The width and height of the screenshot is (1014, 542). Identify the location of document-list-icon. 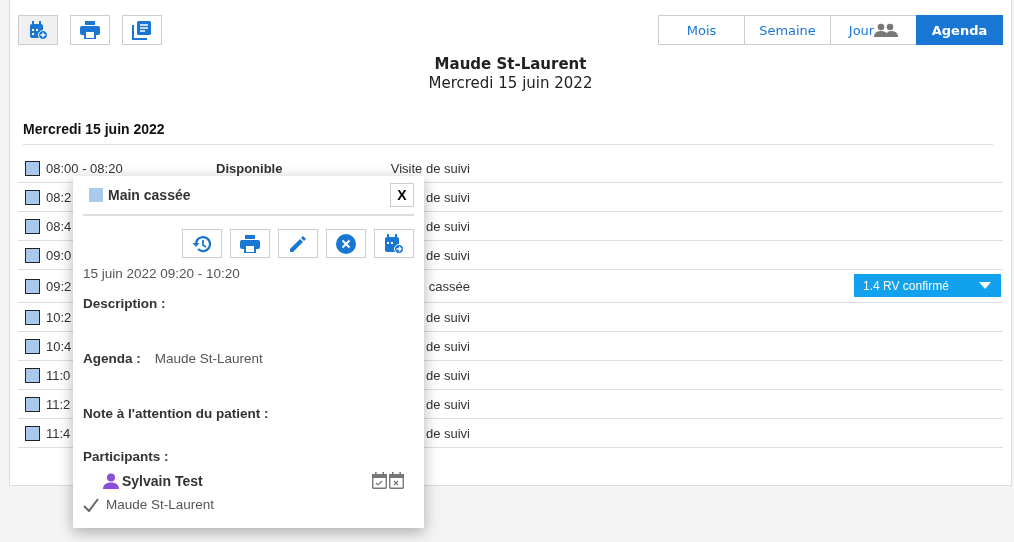
(142, 30).